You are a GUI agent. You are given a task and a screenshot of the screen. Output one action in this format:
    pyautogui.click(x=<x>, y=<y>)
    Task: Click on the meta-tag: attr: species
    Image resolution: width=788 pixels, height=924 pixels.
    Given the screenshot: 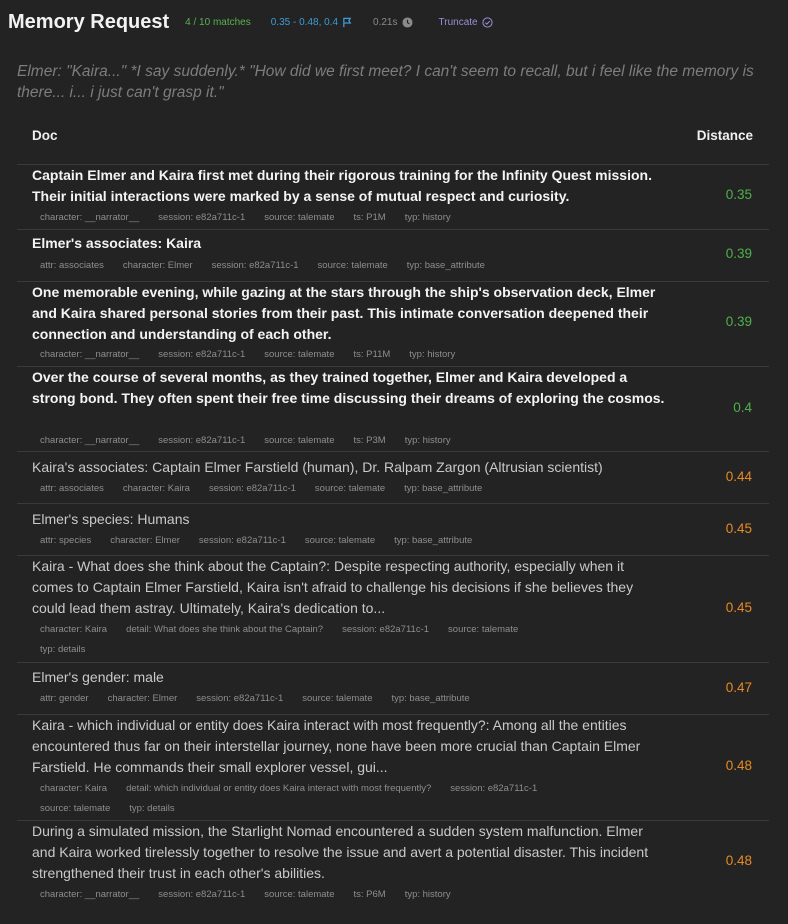 What is the action you would take?
    pyautogui.click(x=66, y=540)
    